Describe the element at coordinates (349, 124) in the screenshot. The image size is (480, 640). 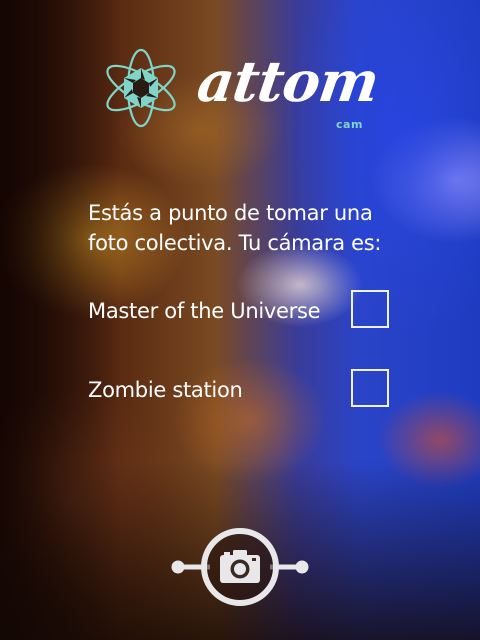
I see `logo-subtitle: cam` at that location.